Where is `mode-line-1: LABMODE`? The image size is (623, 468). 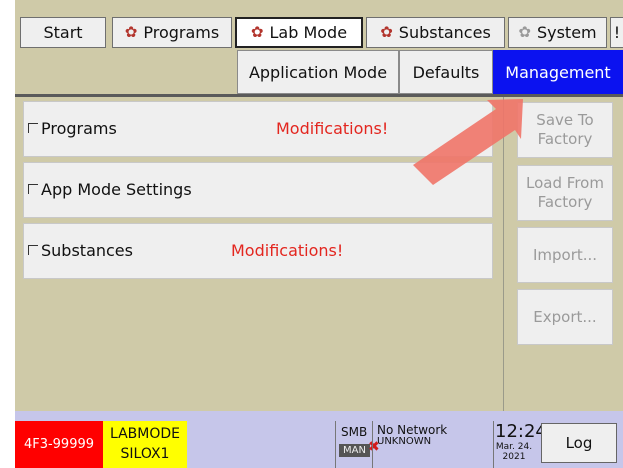 mode-line-1: LABMODE is located at coordinates (145, 434).